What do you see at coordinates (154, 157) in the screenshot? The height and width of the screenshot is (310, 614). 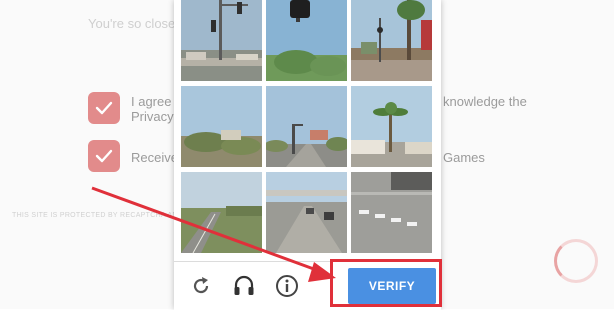 I see `newsletter-label: Receive` at bounding box center [154, 157].